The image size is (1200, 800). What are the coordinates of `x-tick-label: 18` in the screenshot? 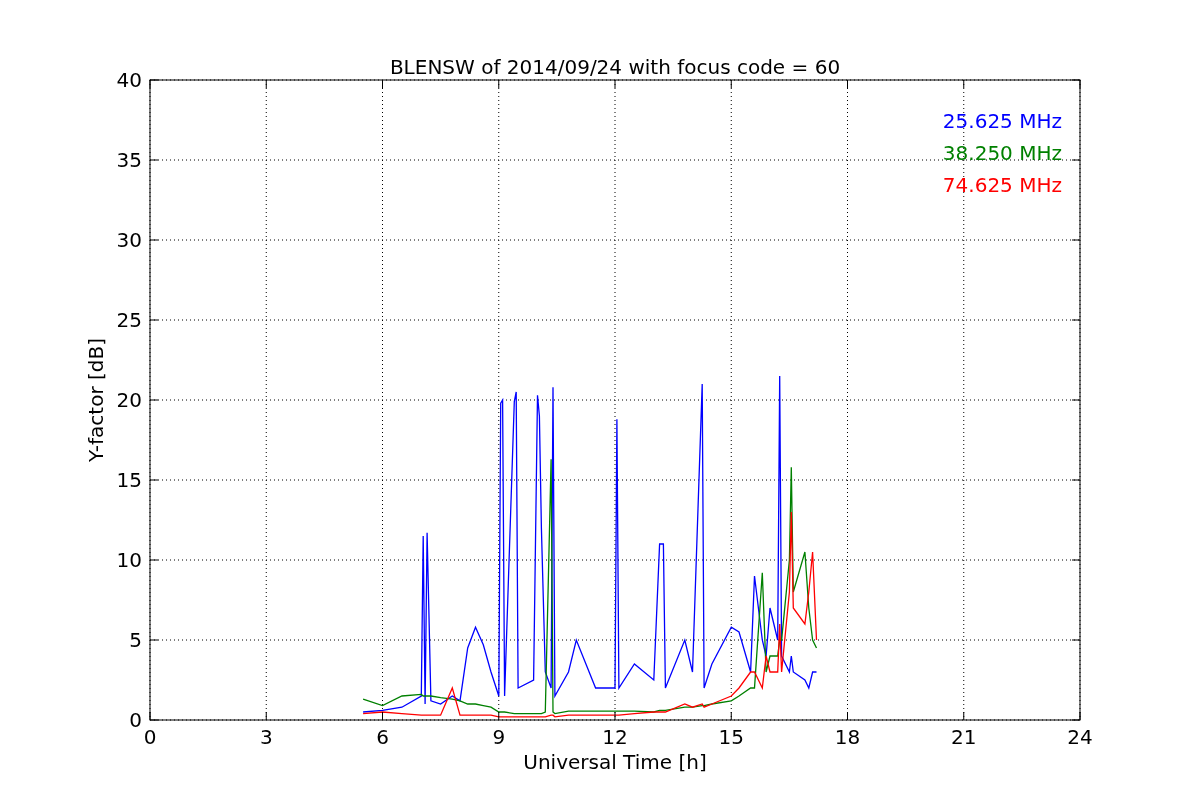 It's located at (847, 737).